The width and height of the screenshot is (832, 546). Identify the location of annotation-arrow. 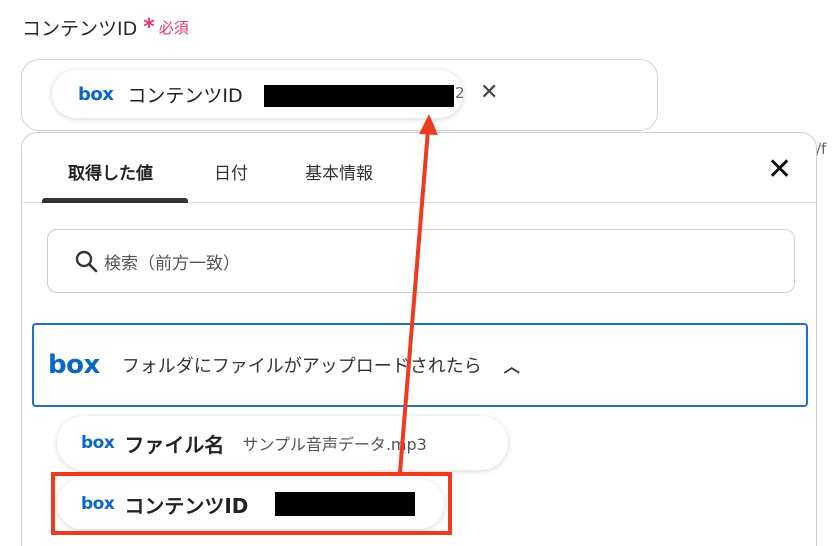
(418, 293).